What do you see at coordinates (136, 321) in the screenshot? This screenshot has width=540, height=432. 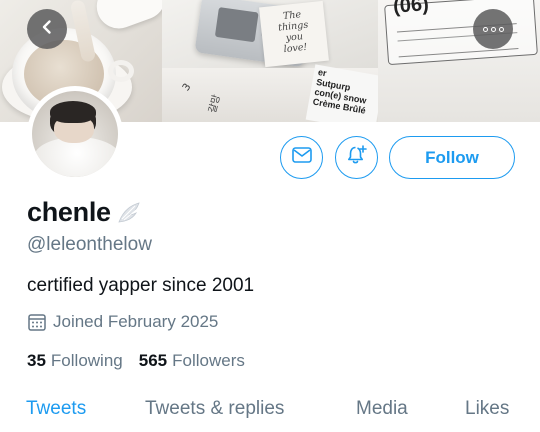 I see `joined-text: Joined February 2025` at bounding box center [136, 321].